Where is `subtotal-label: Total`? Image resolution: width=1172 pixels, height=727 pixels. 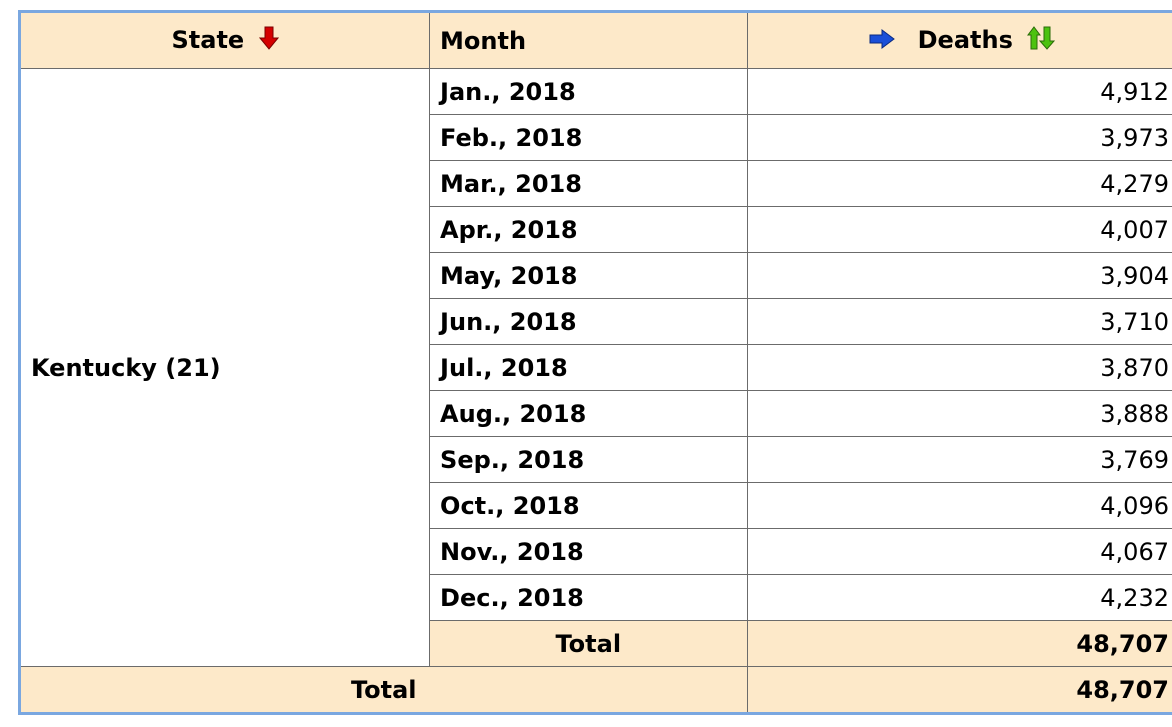 subtotal-label: Total is located at coordinates (588, 643).